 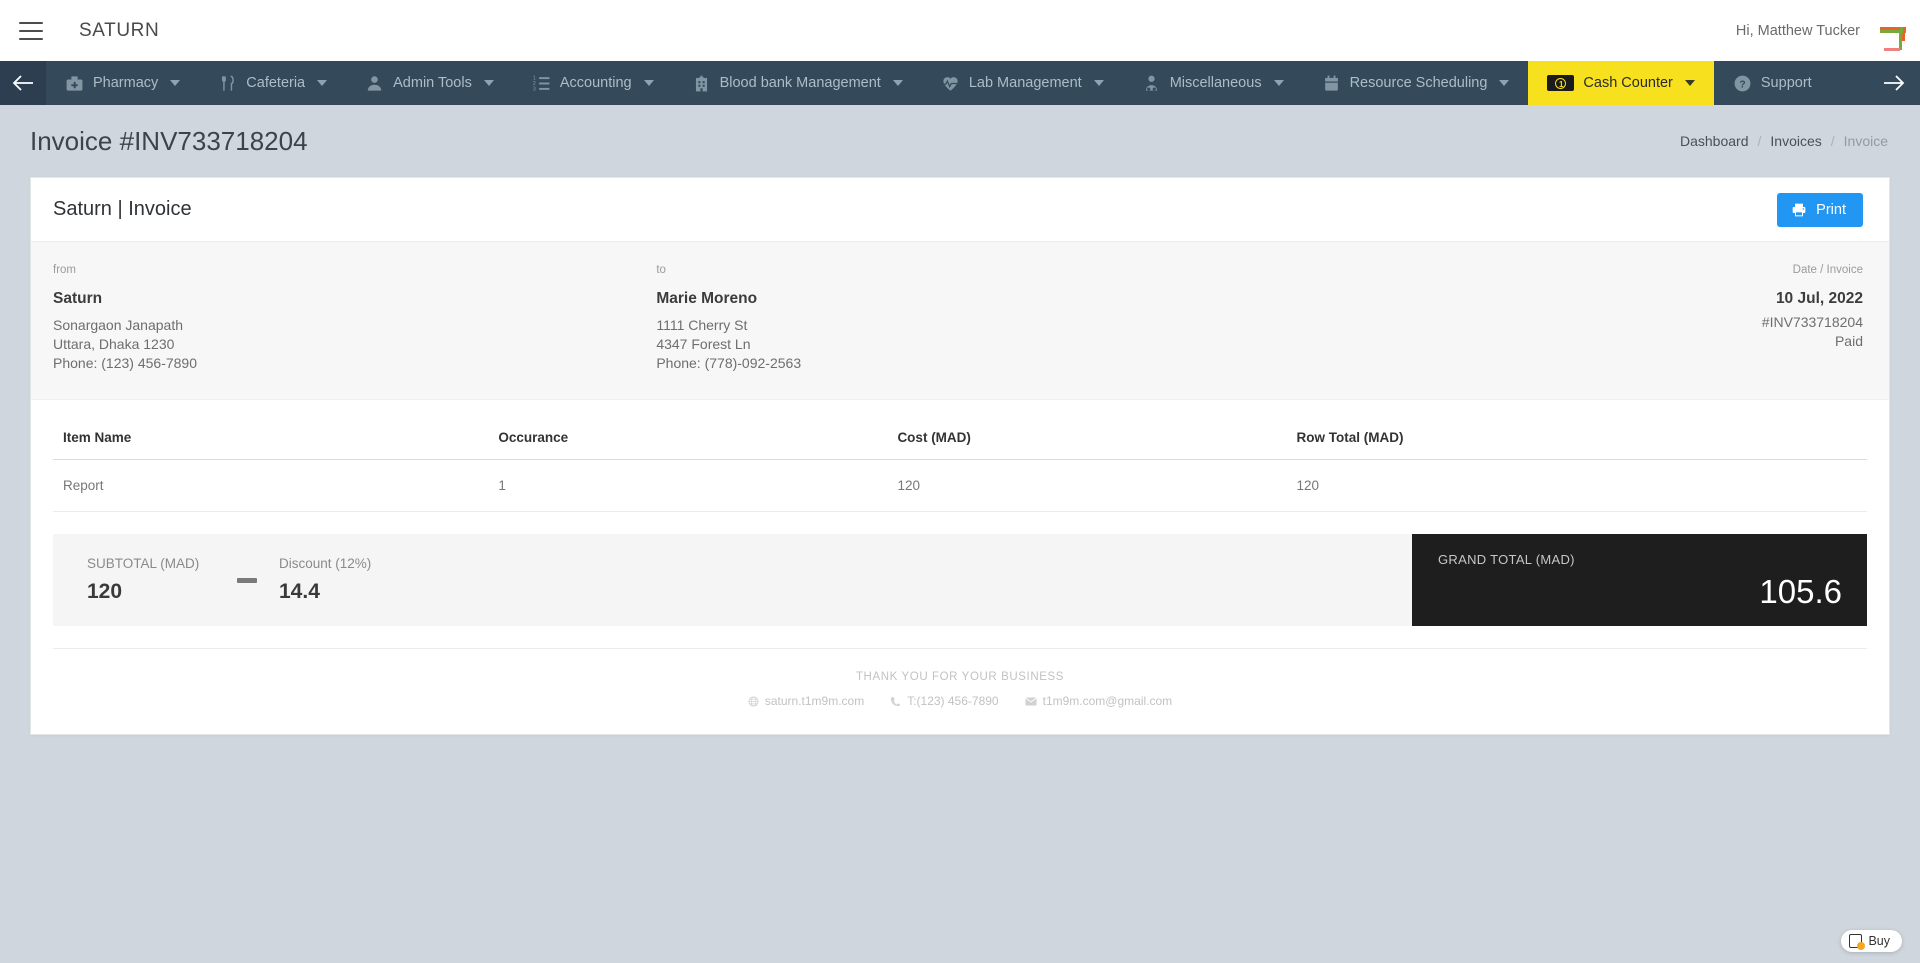 I want to click on nav-item-label: Lab Management, so click(x=1025, y=83).